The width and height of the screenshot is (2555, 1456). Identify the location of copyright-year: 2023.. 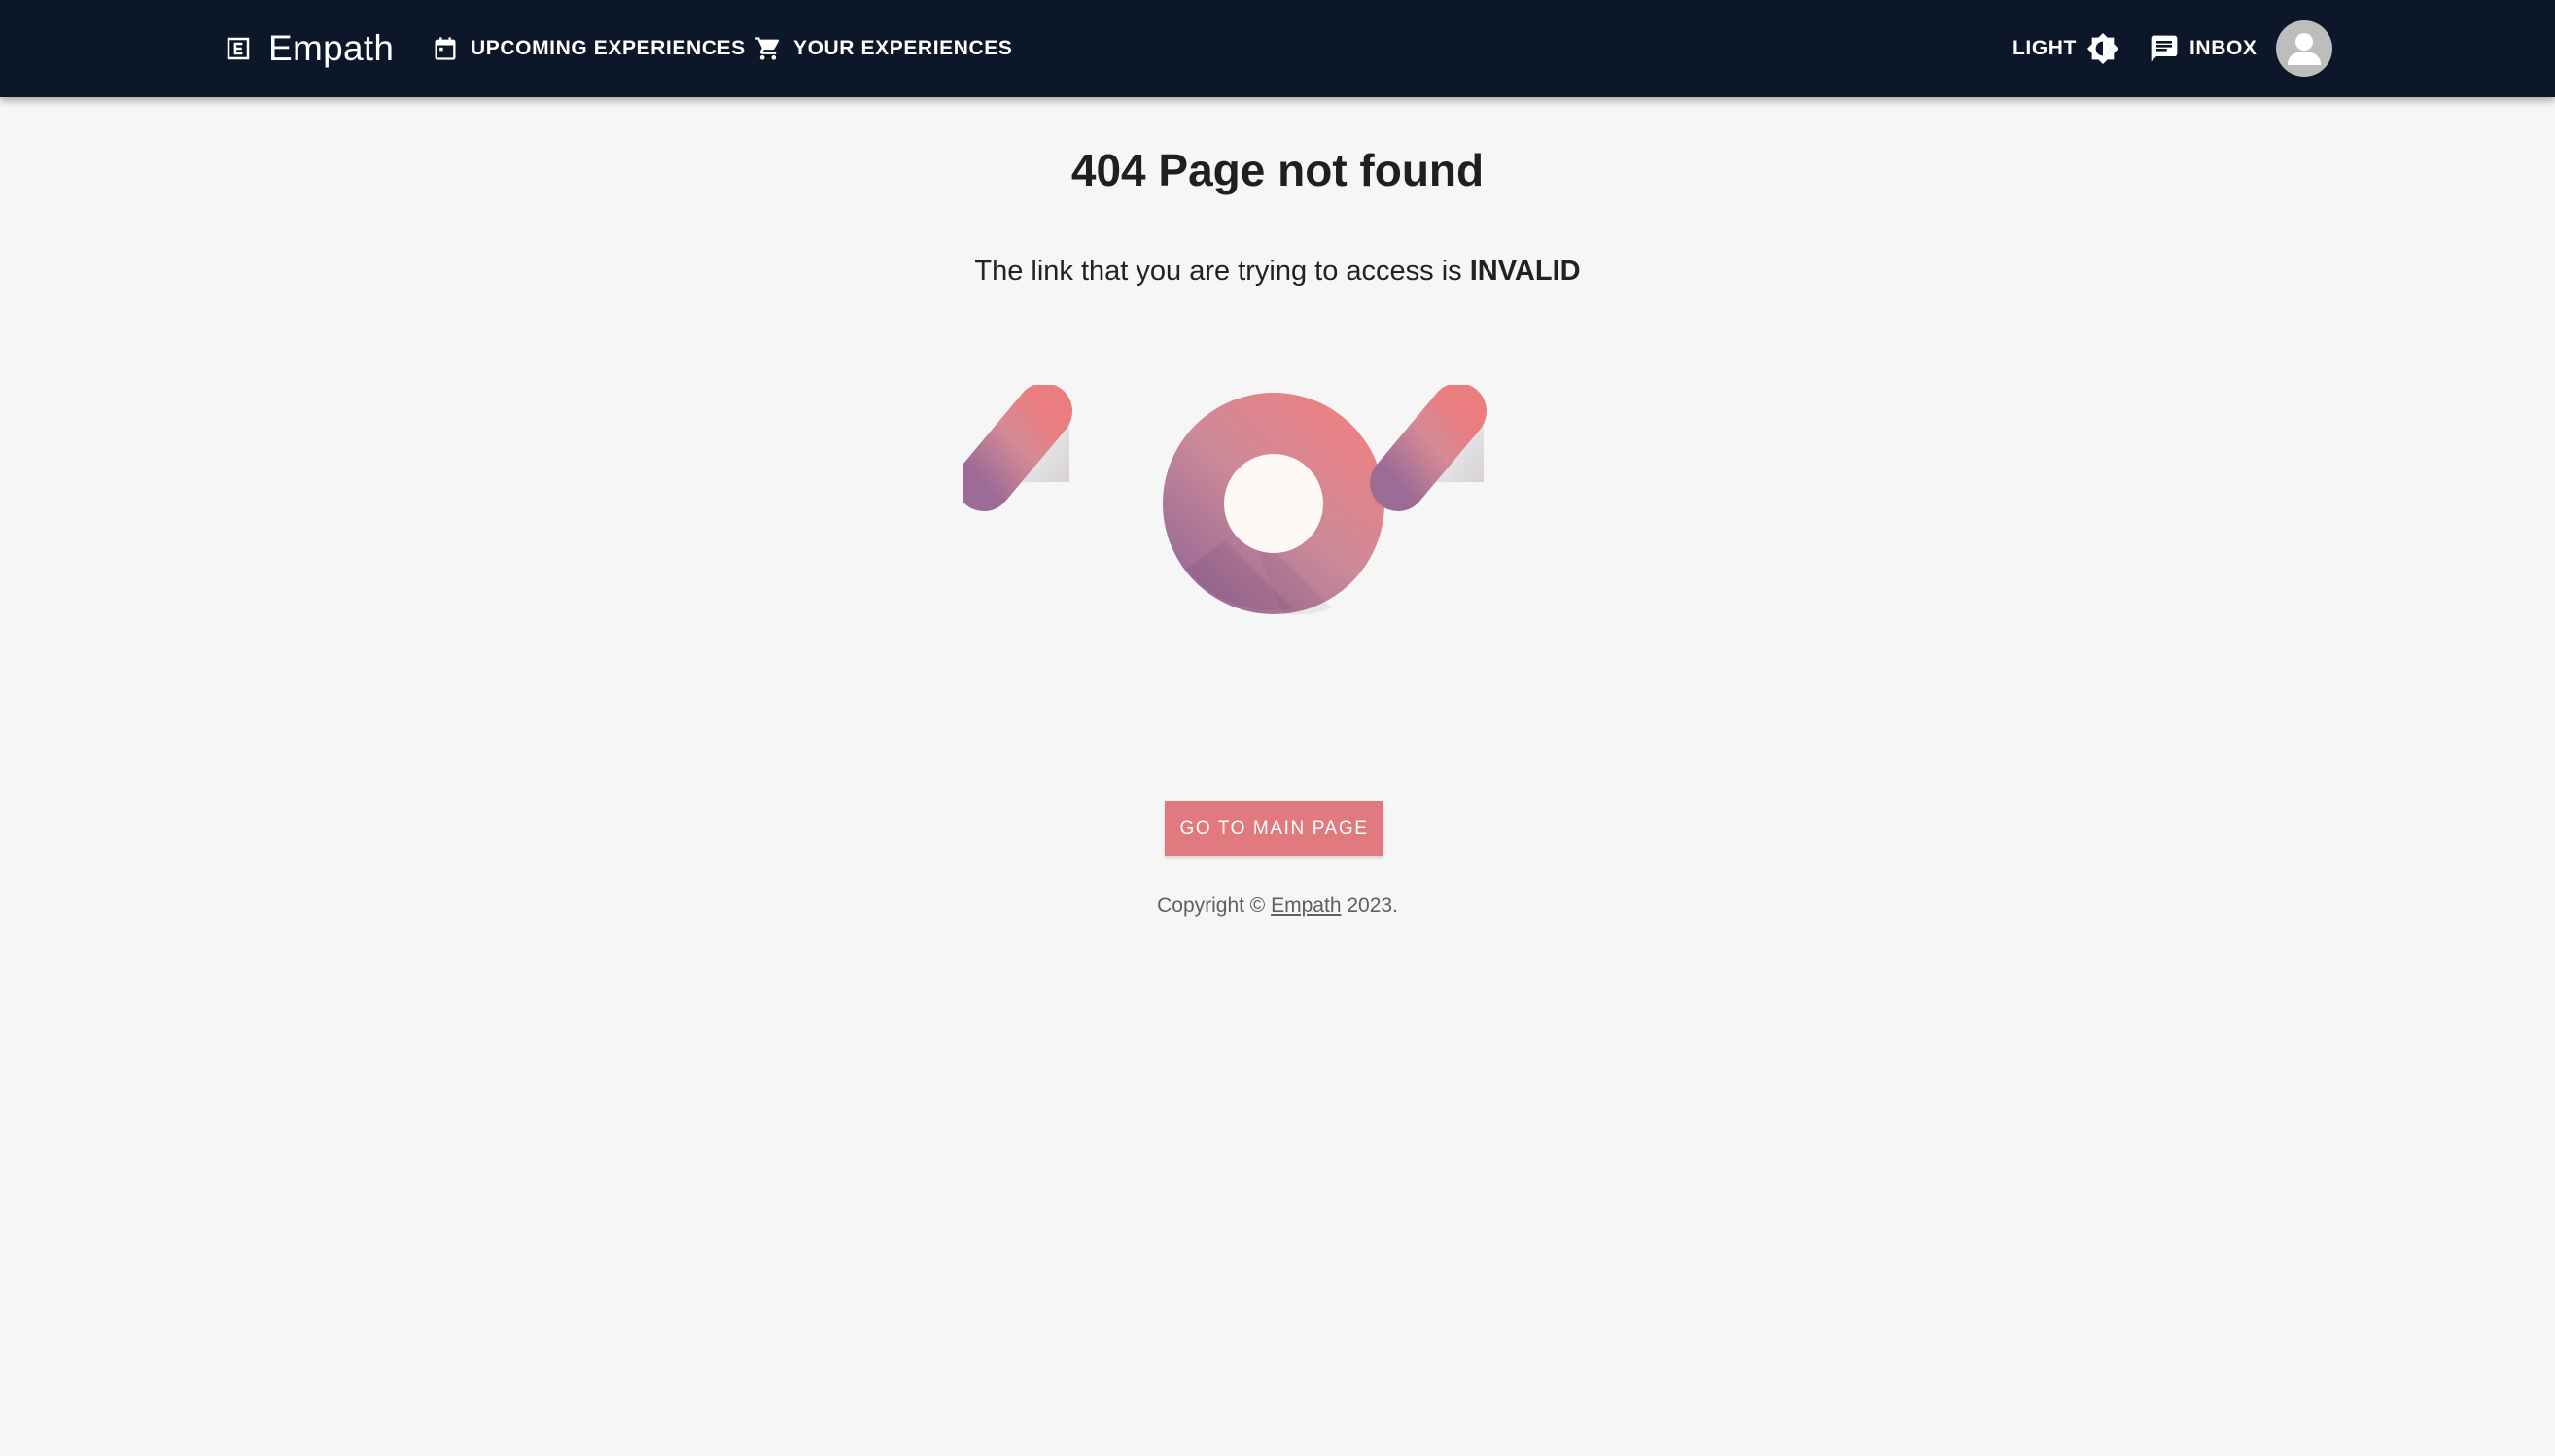
(1369, 905).